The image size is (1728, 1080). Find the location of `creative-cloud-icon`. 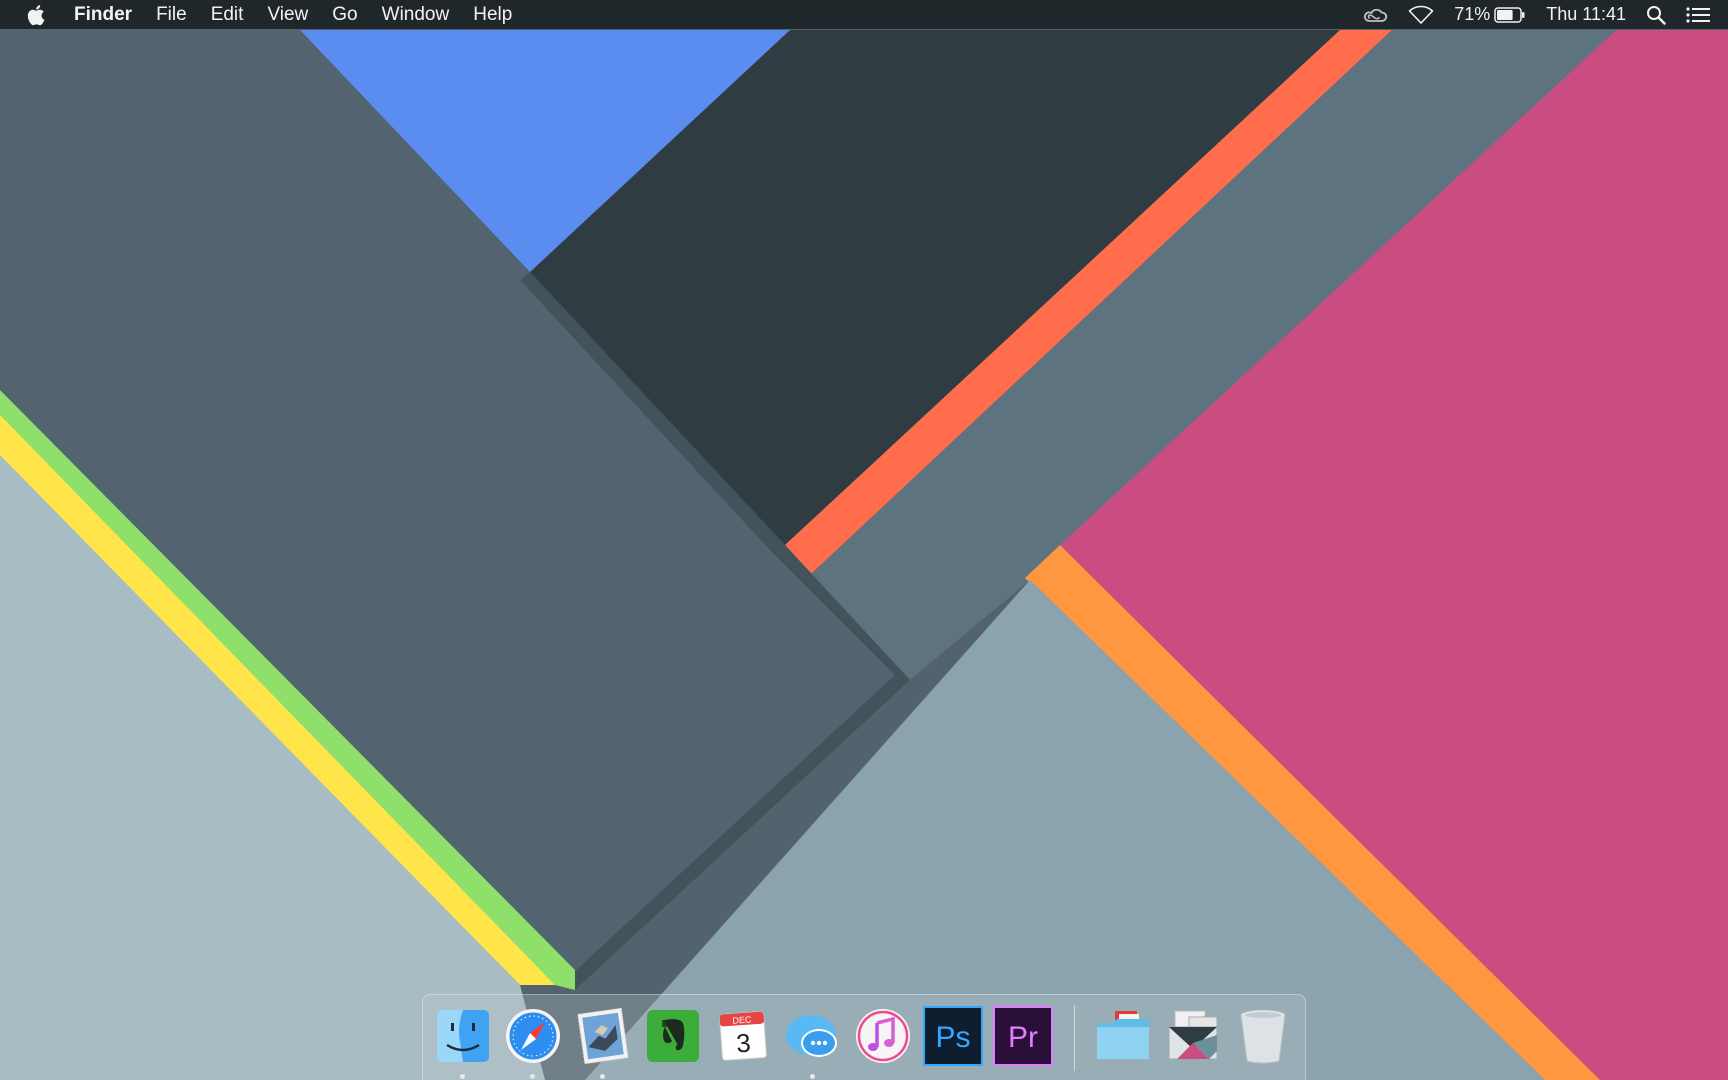

creative-cloud-icon is located at coordinates (1375, 14).